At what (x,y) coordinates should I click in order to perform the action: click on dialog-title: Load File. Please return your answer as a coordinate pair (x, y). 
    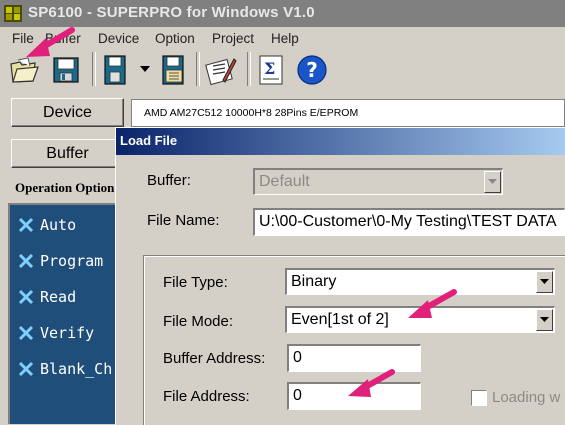
    Looking at the image, I should click on (149, 140).